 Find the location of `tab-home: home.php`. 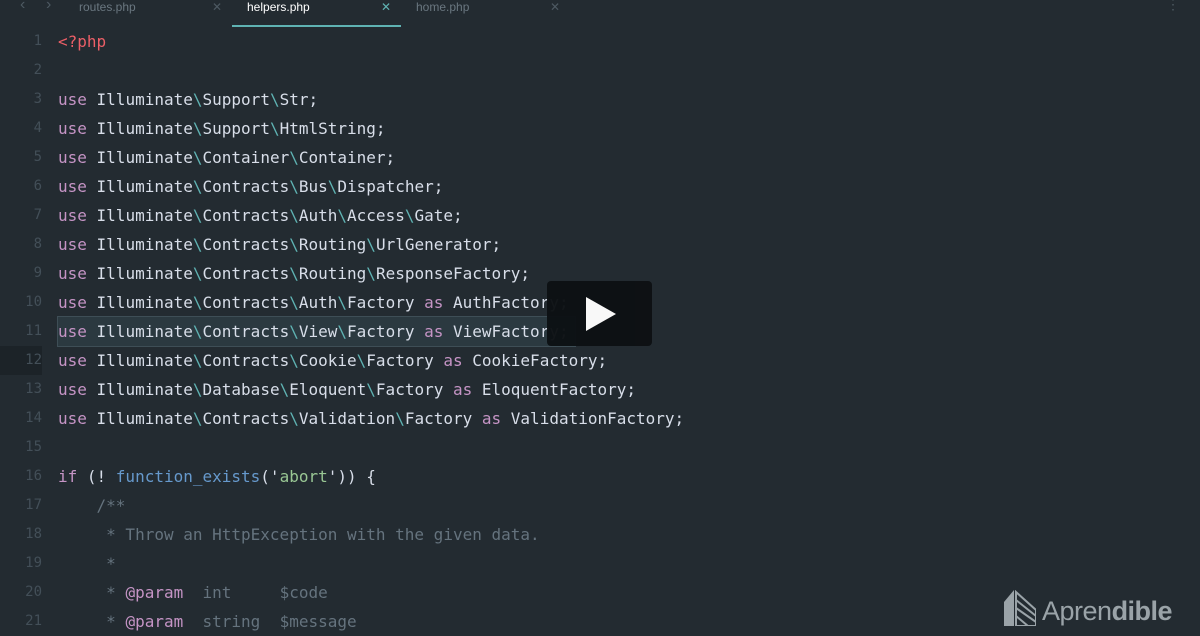

tab-home: home.php is located at coordinates (442, 7).